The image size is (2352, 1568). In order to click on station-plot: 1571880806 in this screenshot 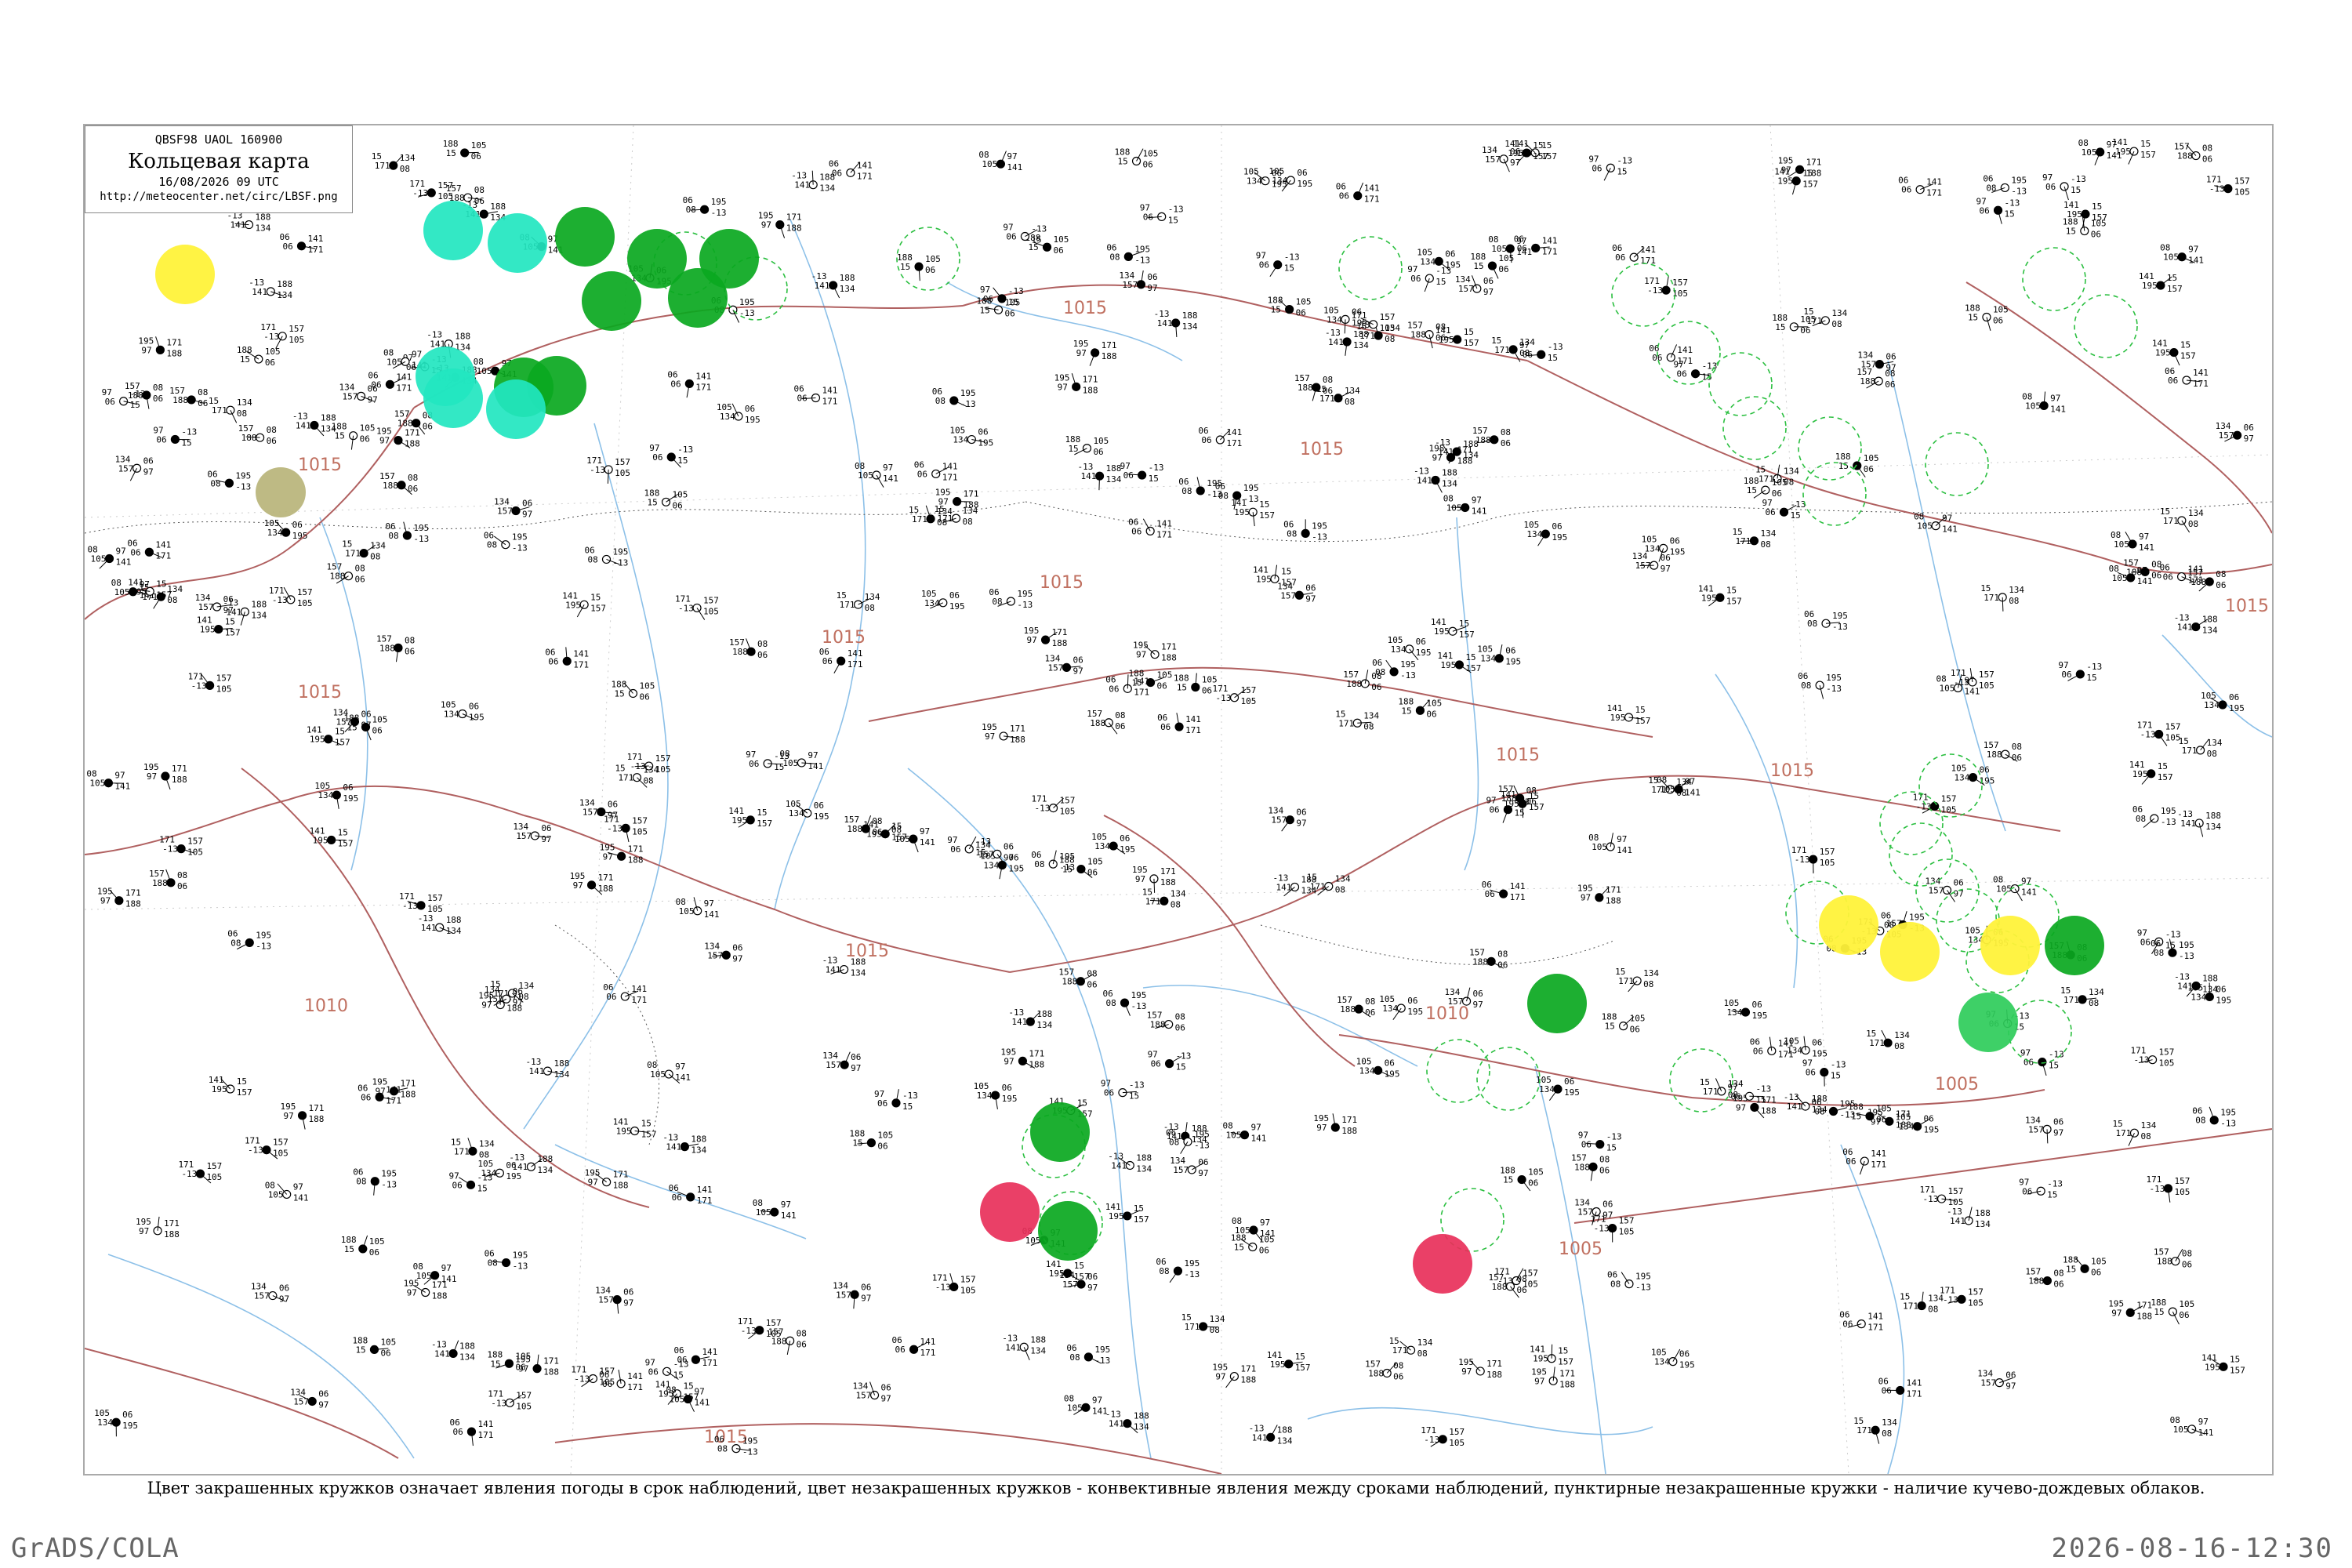, I will do `click(398, 483)`.